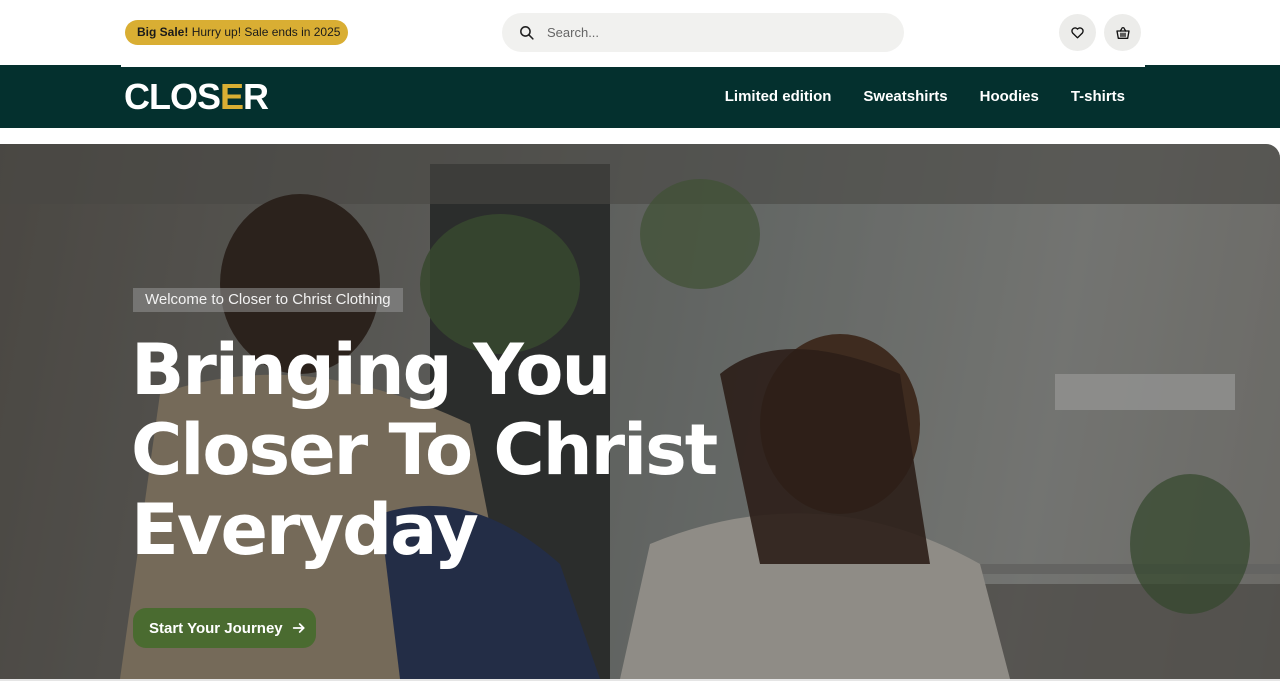 This screenshot has height=681, width=1280. I want to click on start-journey-button: Start Your Journey, so click(224, 628).